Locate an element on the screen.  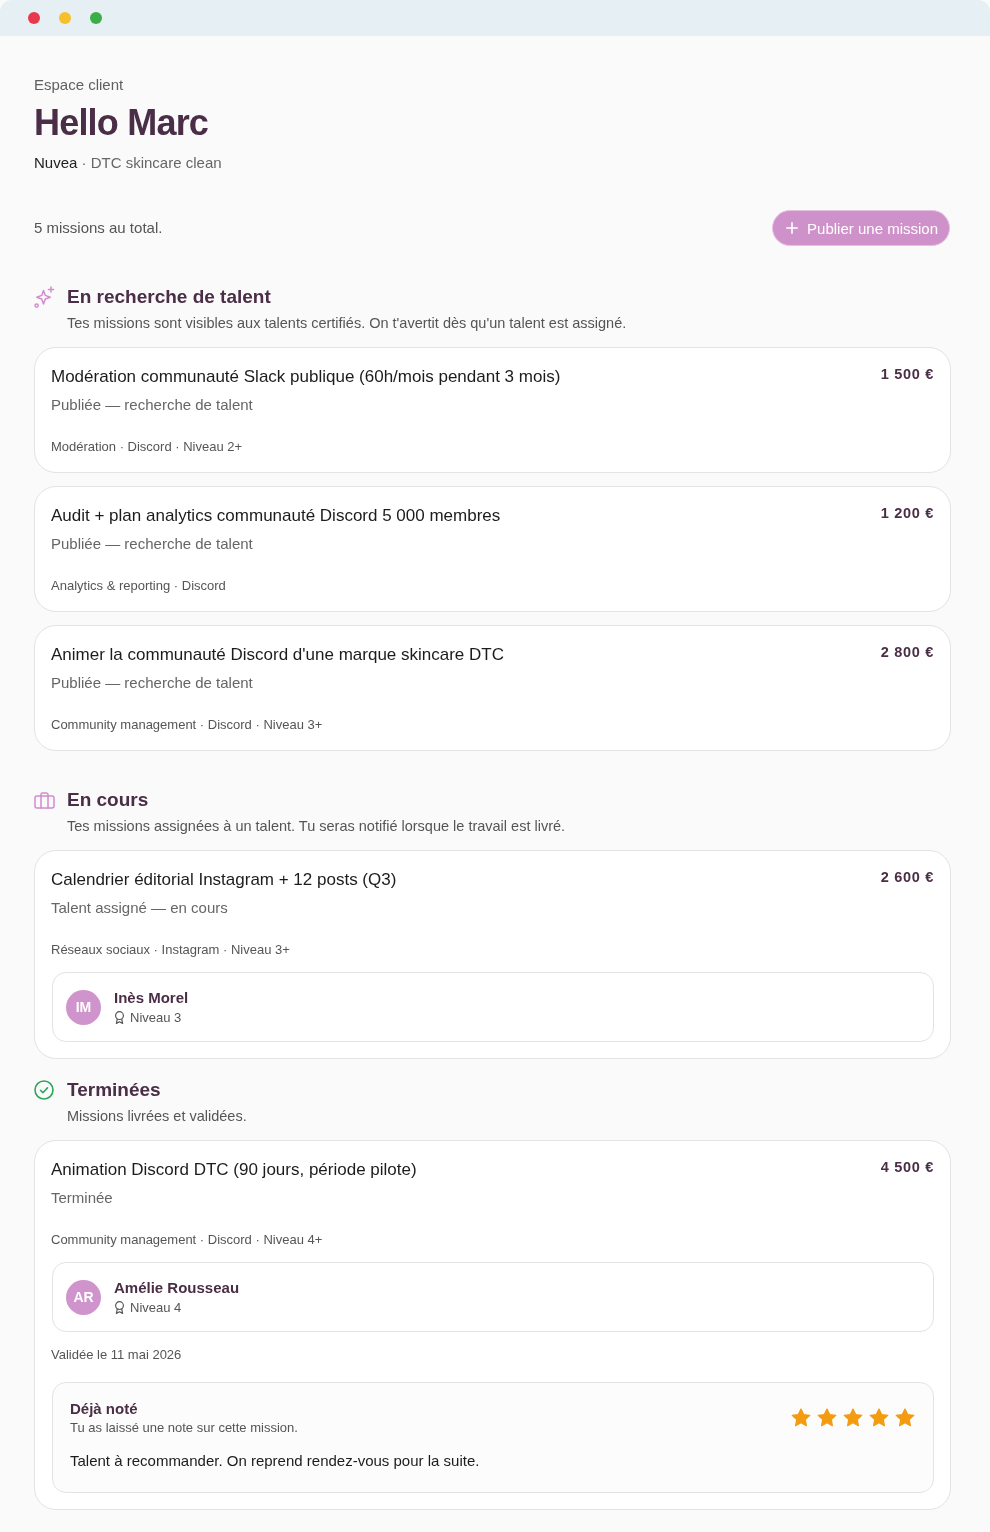
mission-title: Audit + plan analytics communauté Discord 5 000 membres is located at coordinates (276, 516).